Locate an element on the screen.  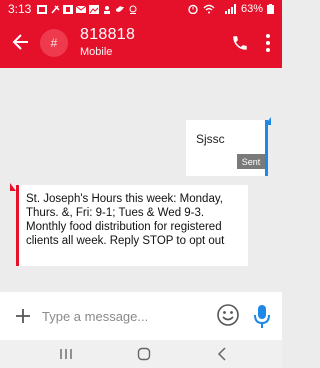
arrow-left-icon is located at coordinates (20, 42).